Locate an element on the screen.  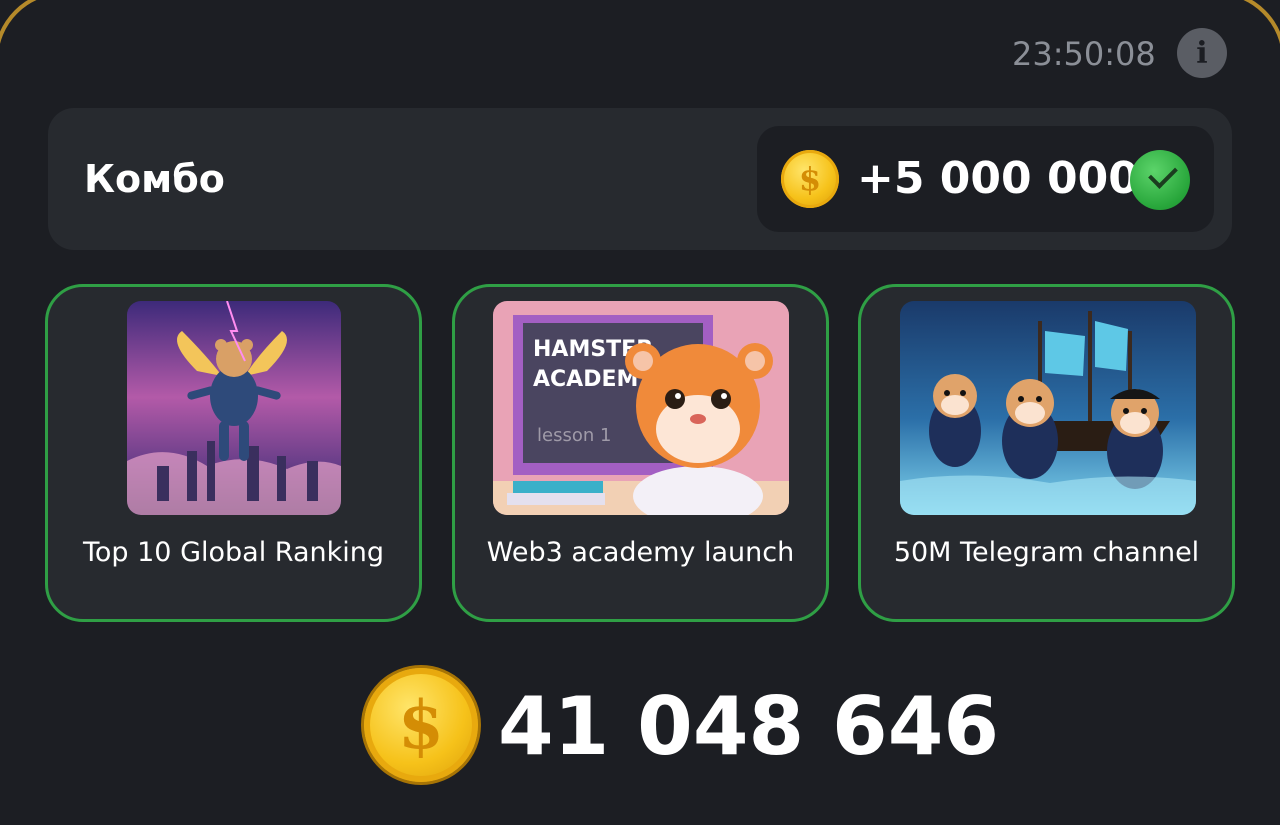
card-label: Web3 academy launch is located at coordinates (640, 552).